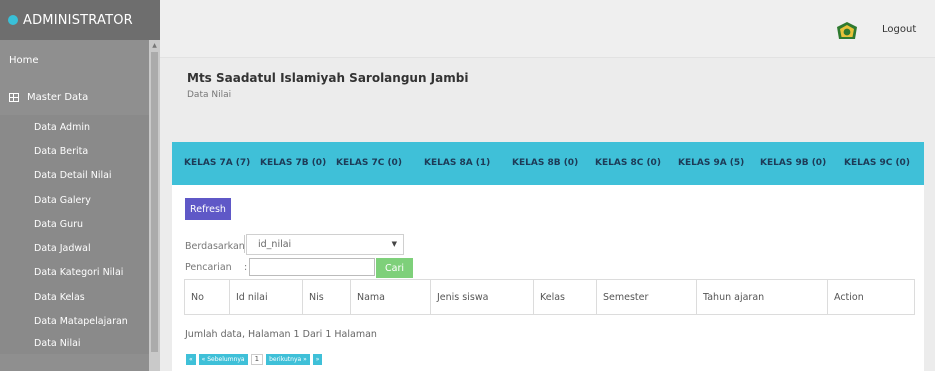  I want to click on brand-label: ADMINISTRATOR, so click(78, 20).